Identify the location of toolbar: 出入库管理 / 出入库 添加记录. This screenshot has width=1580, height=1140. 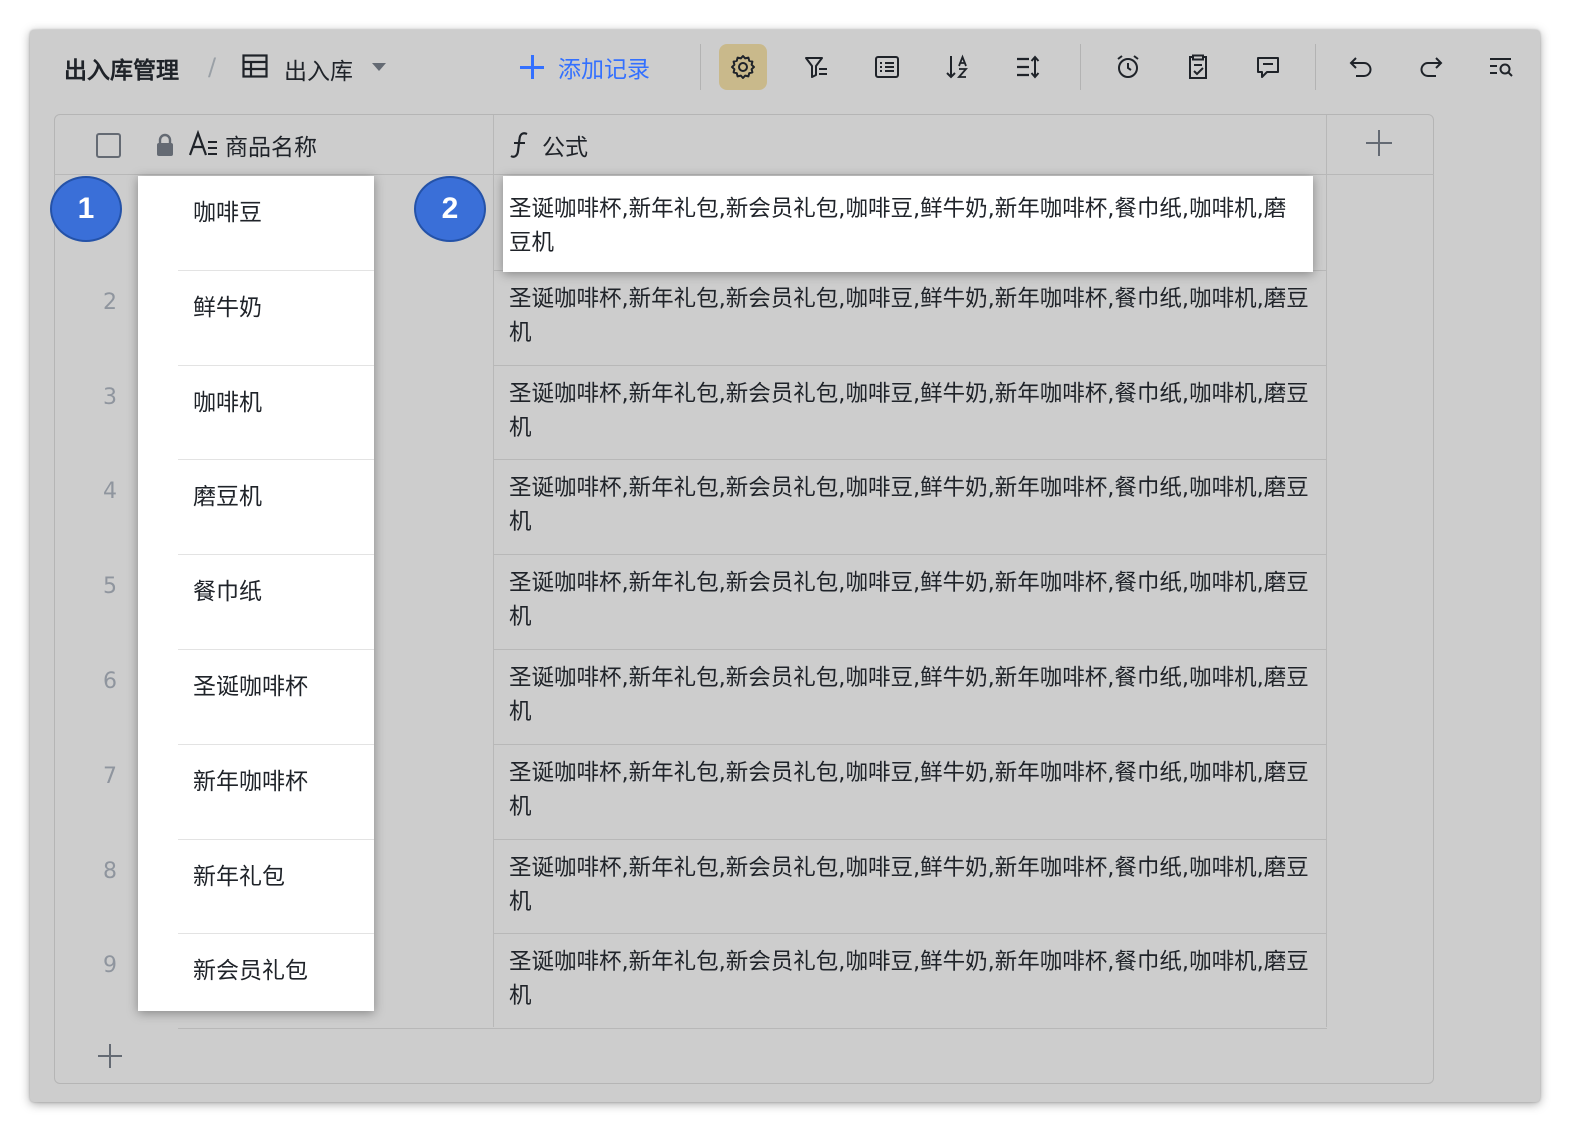
(785, 67).